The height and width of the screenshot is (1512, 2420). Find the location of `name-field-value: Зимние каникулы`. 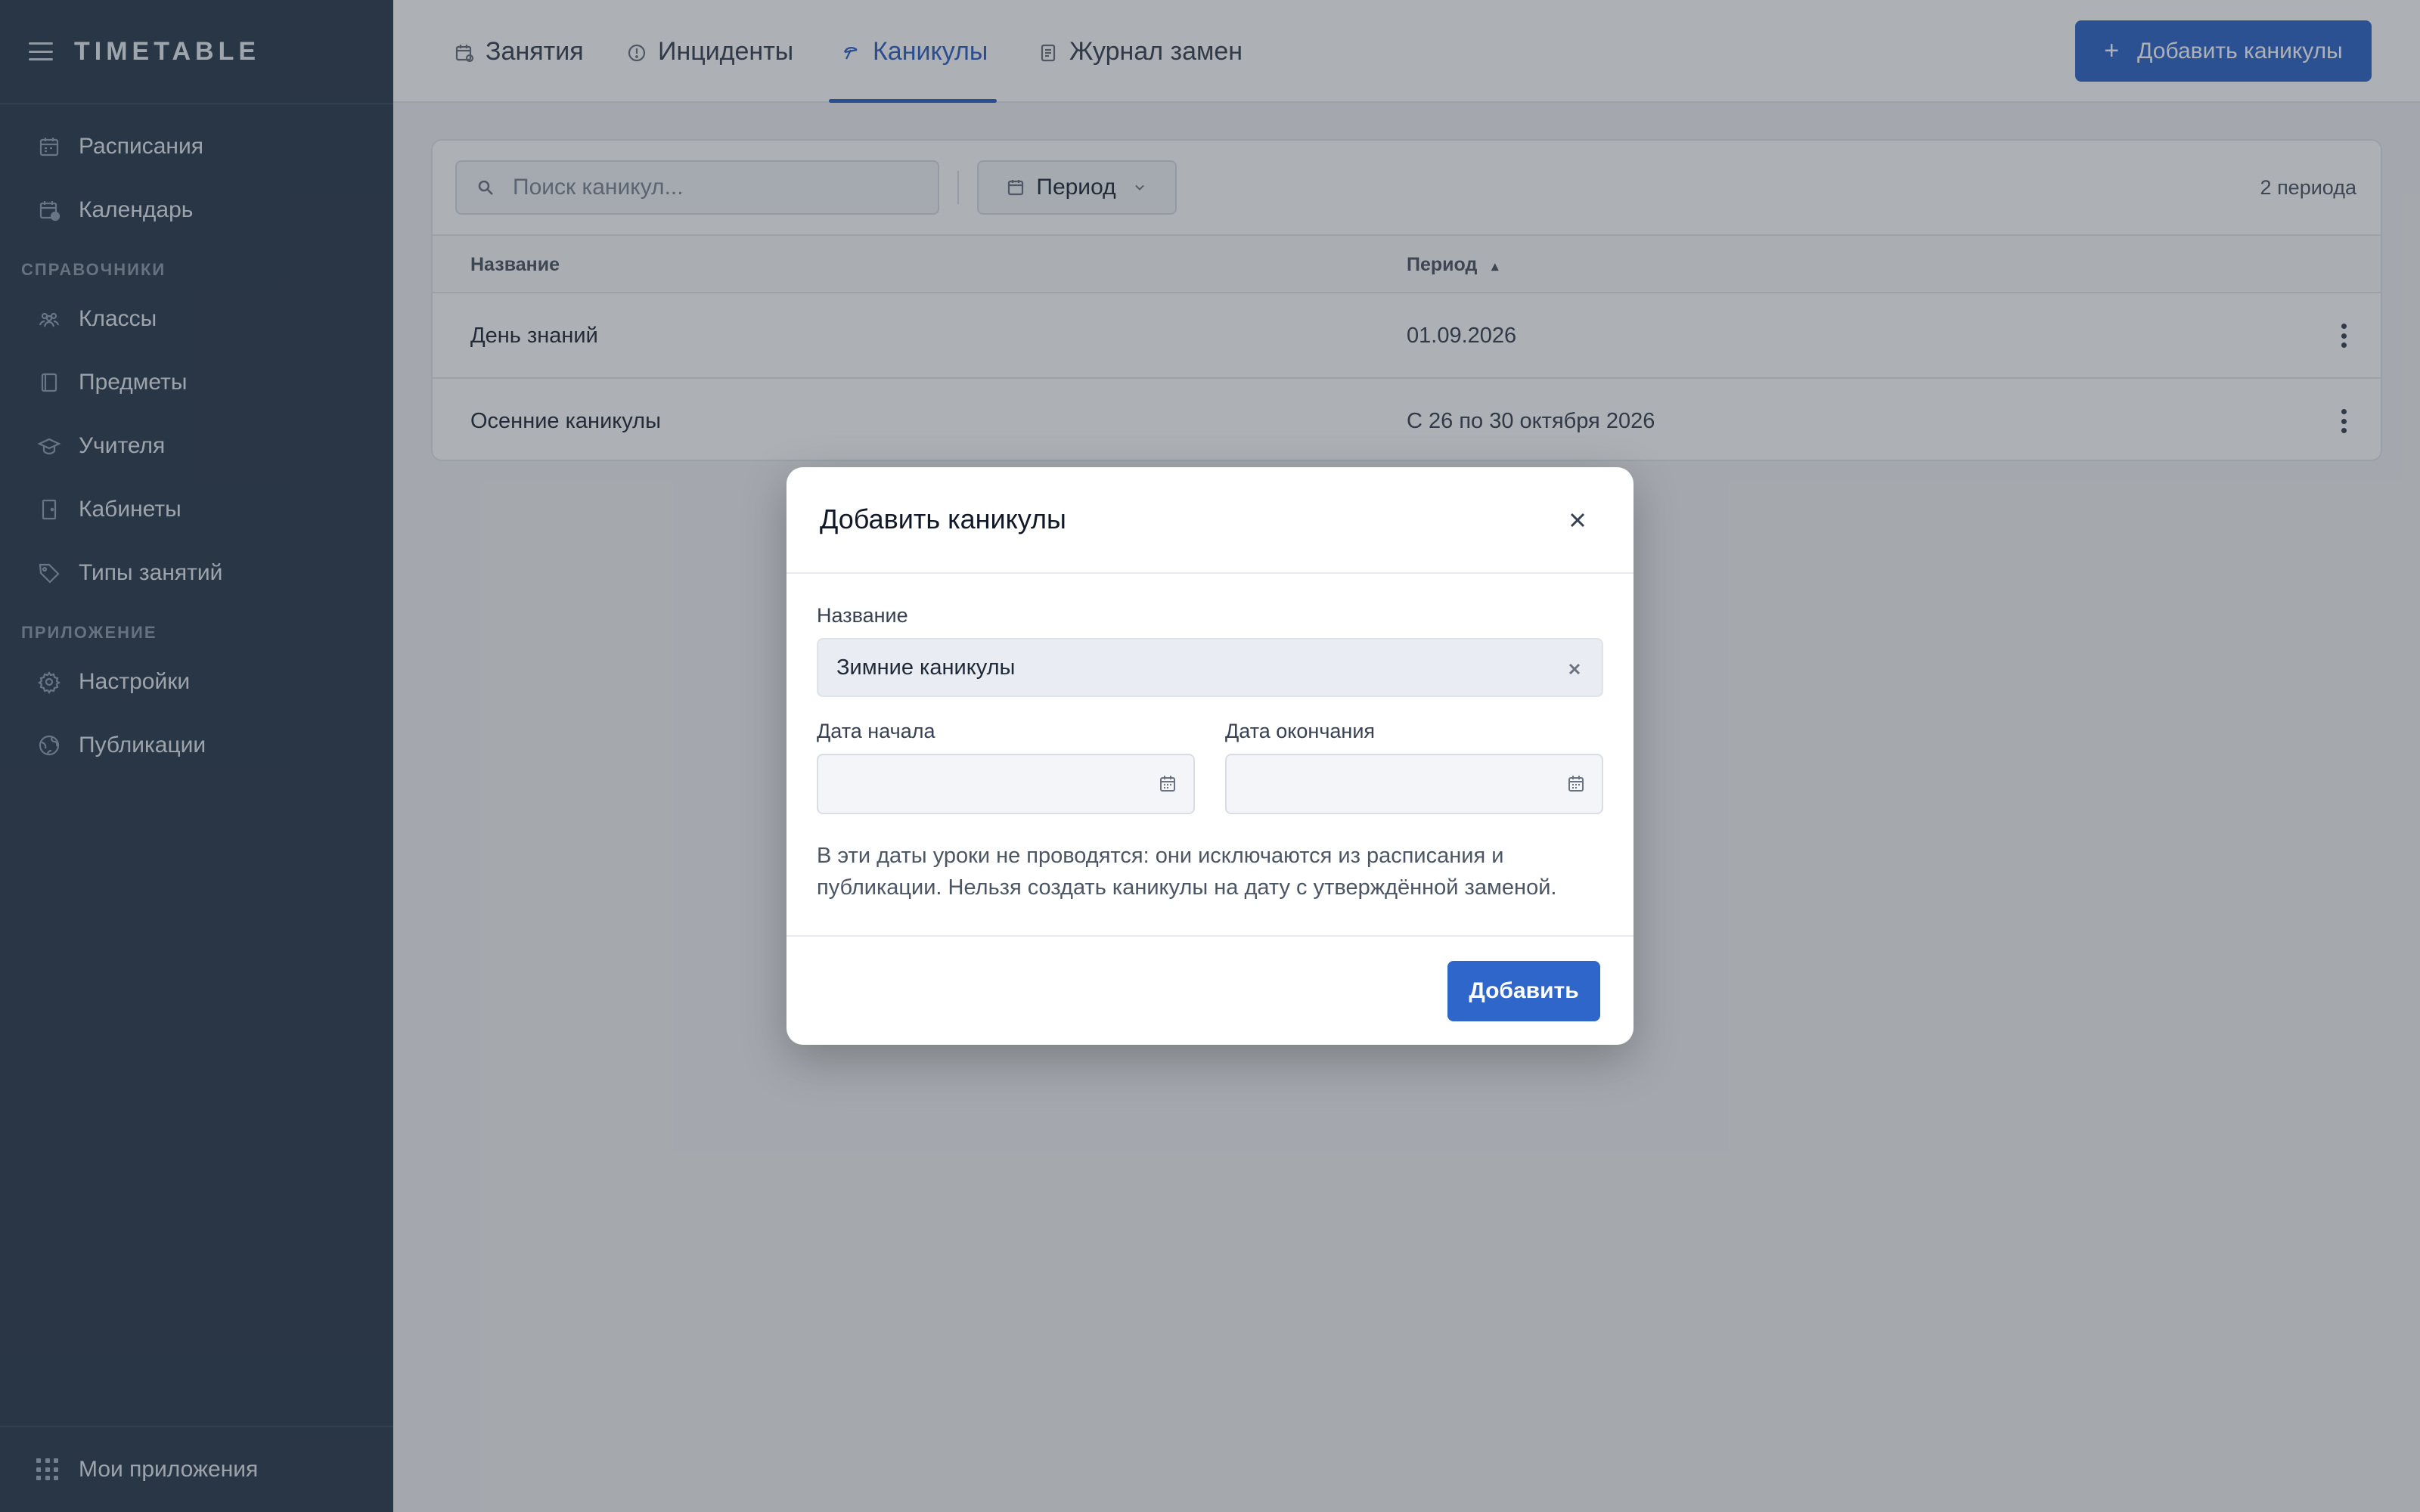

name-field-value: Зимние каникулы is located at coordinates (926, 667).